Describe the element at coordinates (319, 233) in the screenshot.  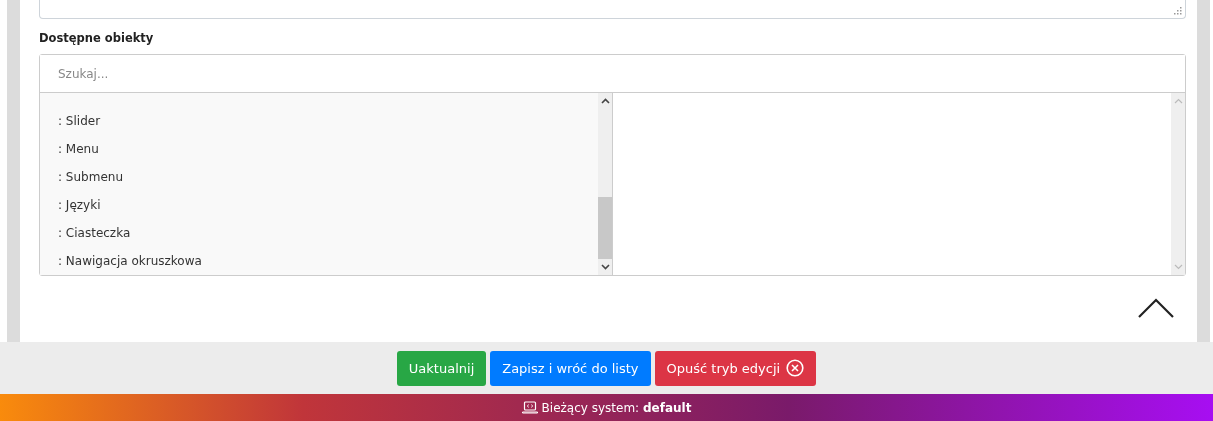
I see `list-item: : Ciasteczka` at that location.